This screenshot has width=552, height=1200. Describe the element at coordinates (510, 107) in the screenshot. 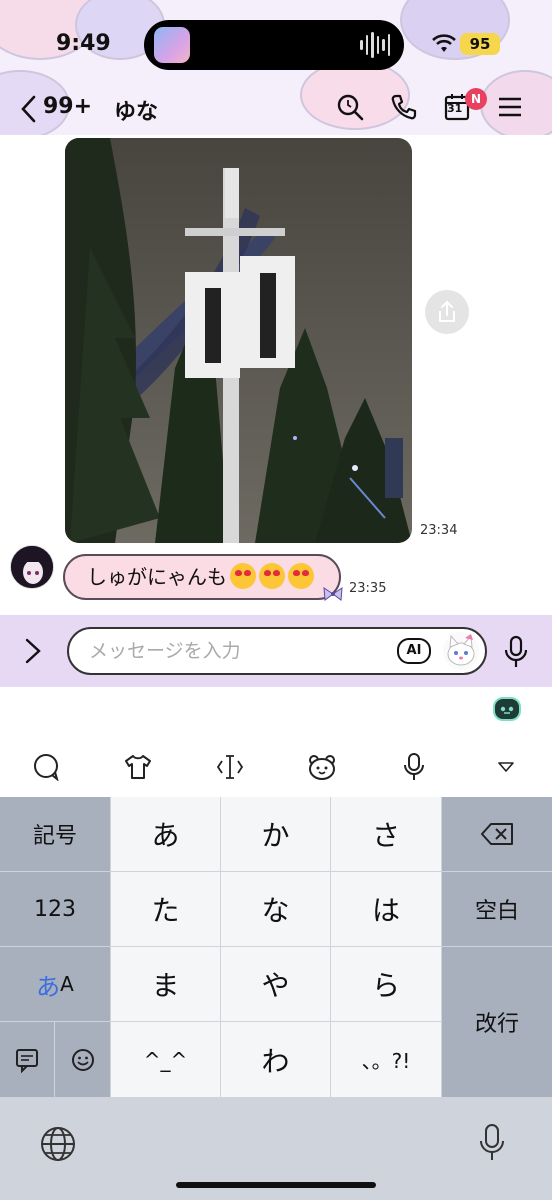

I see `menu-icon` at that location.